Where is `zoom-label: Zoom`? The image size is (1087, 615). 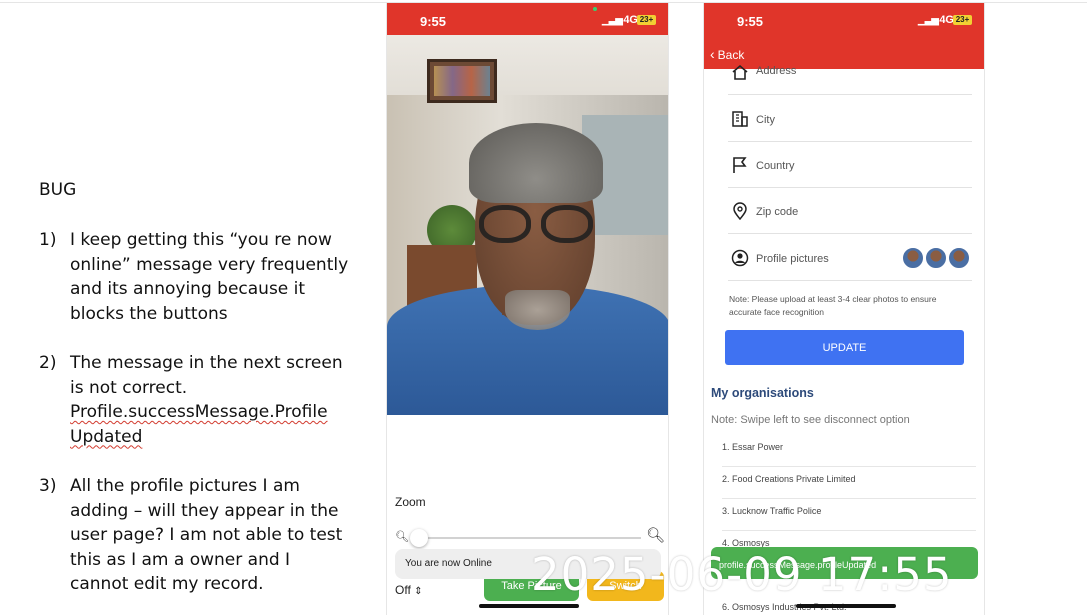
zoom-label: Zoom is located at coordinates (410, 502).